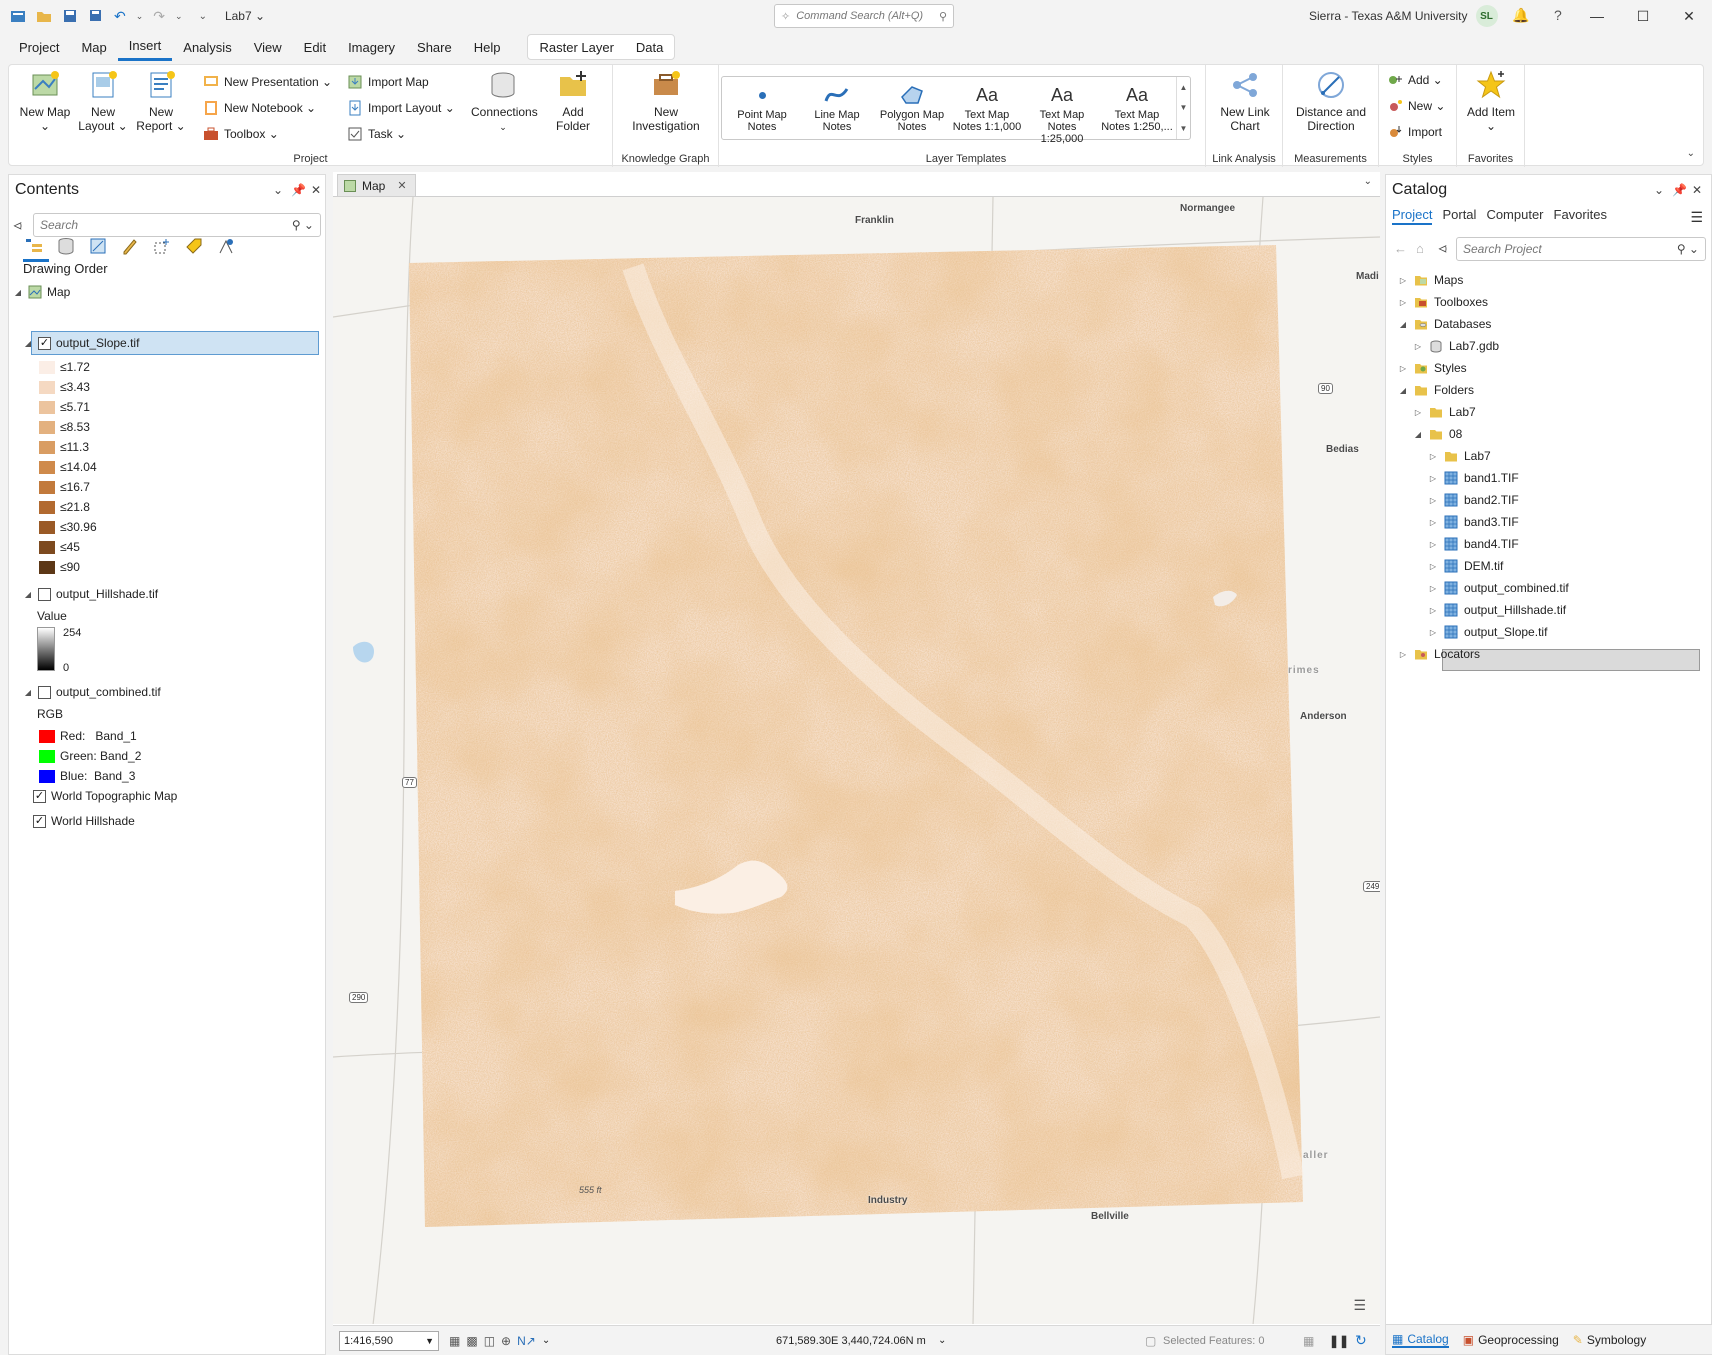  I want to click on tab-map: Map, so click(93, 47).